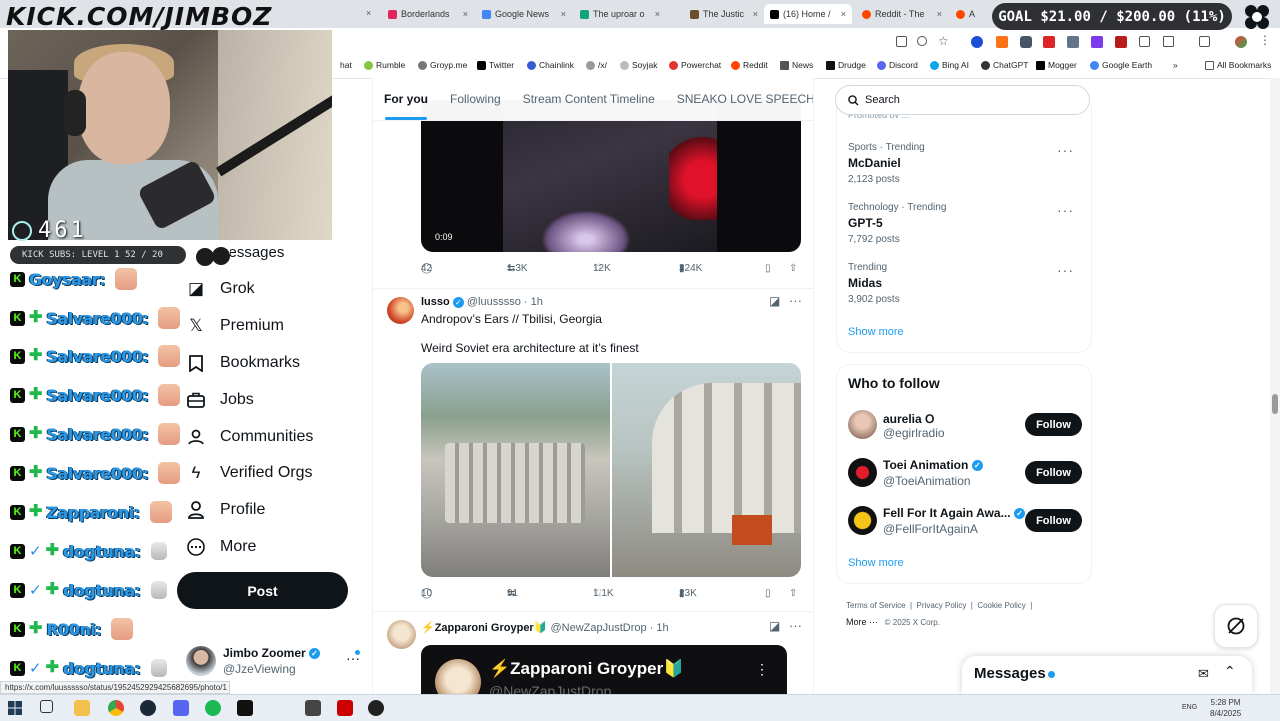  I want to click on zoom-icon, so click(922, 41).